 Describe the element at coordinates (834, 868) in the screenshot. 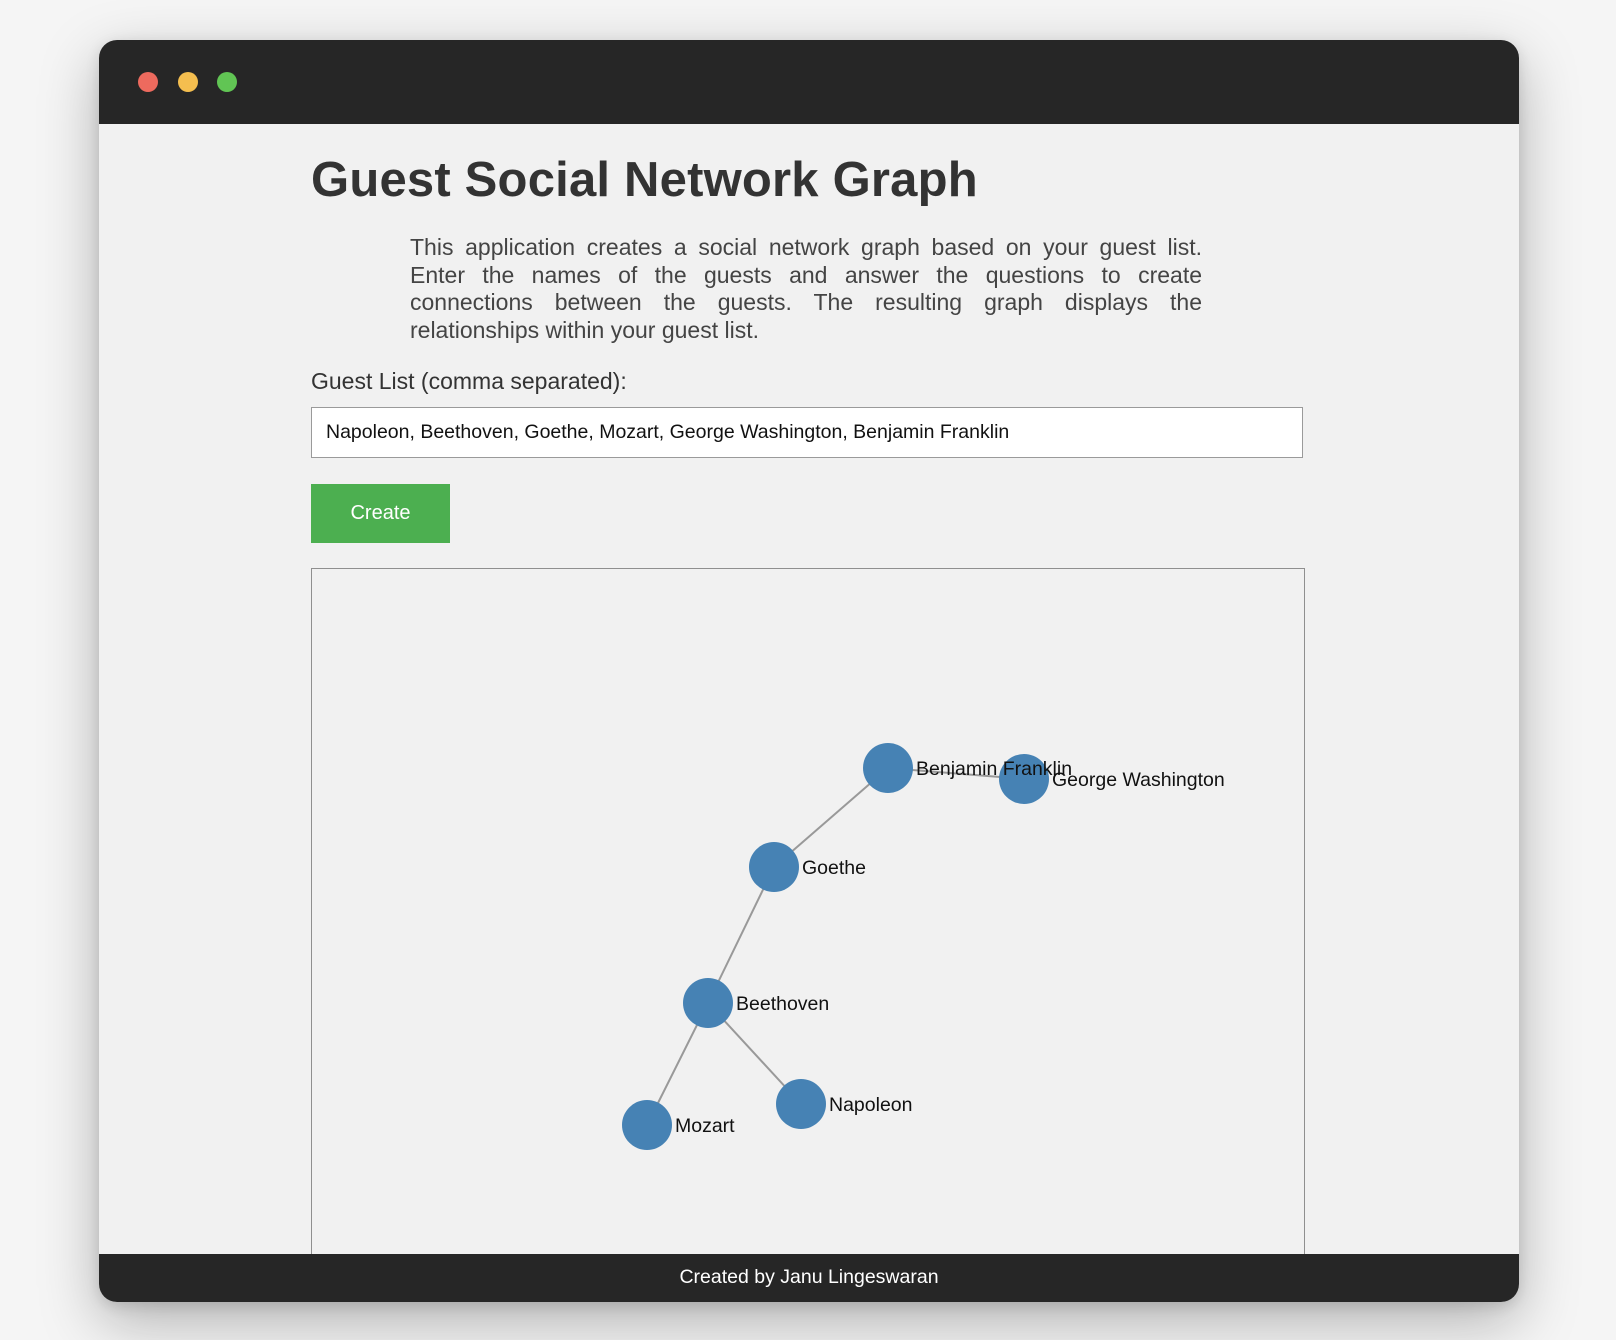

I see `node-label-goethe: Goethe` at that location.